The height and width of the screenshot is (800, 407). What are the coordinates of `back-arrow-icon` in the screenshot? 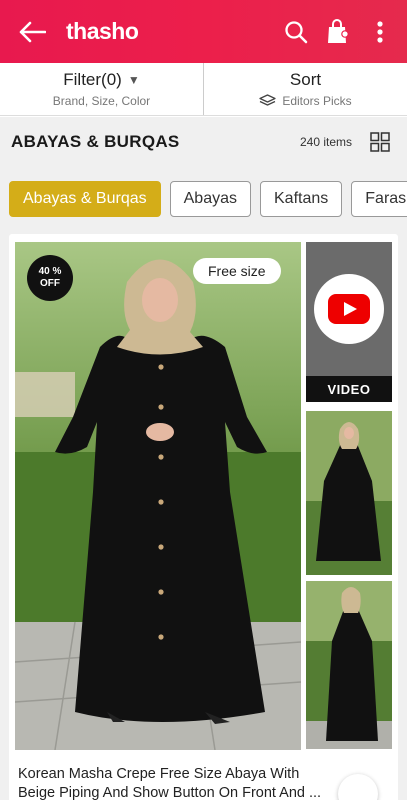 It's located at (32, 31).